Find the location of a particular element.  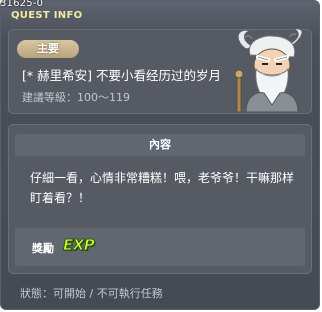

quest-title: [* 赫里希安] 不要小看经历过的岁月 is located at coordinates (121, 75).